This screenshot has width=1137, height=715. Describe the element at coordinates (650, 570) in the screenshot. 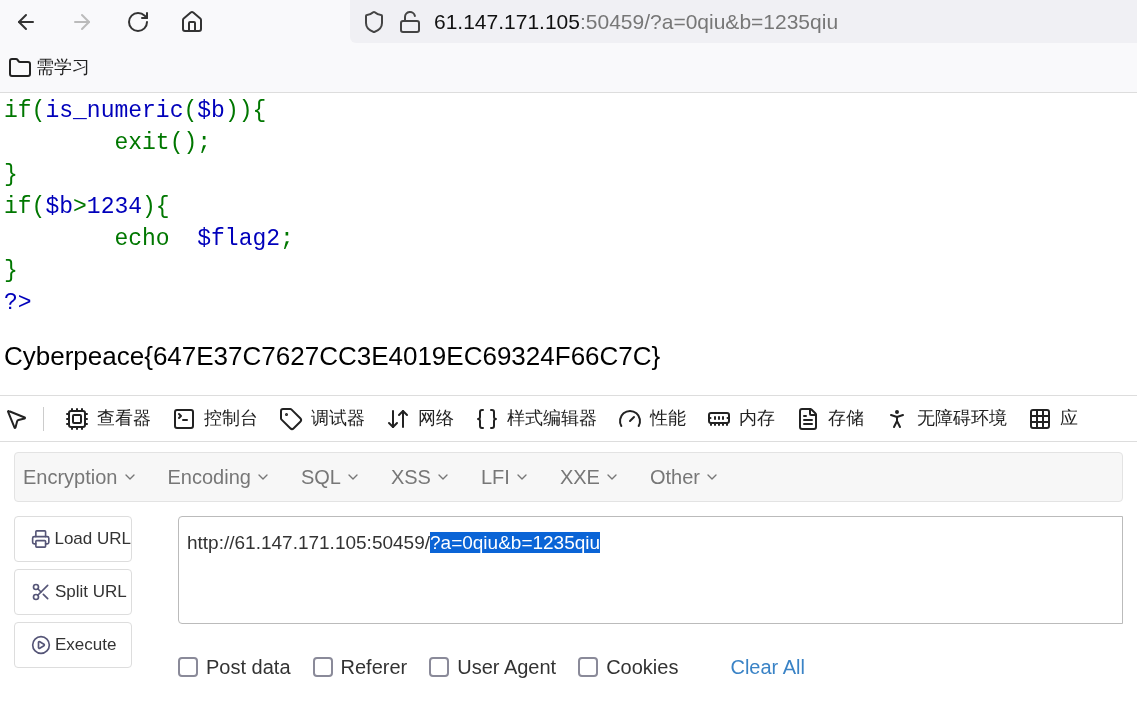

I see `url-field: http://61.147.171.105:50459/?a=0qiu&b=1235qiu` at that location.